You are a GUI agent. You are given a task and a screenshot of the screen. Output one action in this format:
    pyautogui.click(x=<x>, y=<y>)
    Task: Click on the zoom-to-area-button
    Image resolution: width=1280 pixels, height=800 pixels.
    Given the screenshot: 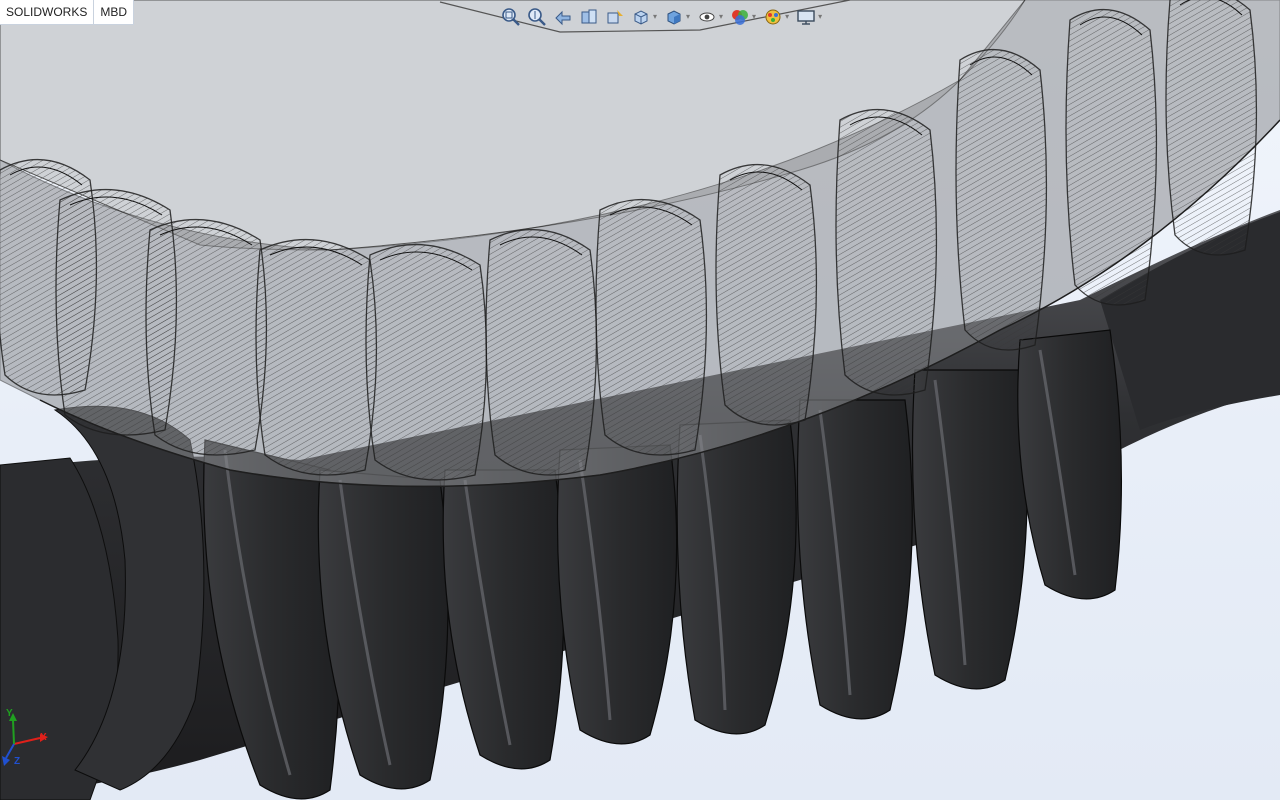 What is the action you would take?
    pyautogui.click(x=537, y=17)
    